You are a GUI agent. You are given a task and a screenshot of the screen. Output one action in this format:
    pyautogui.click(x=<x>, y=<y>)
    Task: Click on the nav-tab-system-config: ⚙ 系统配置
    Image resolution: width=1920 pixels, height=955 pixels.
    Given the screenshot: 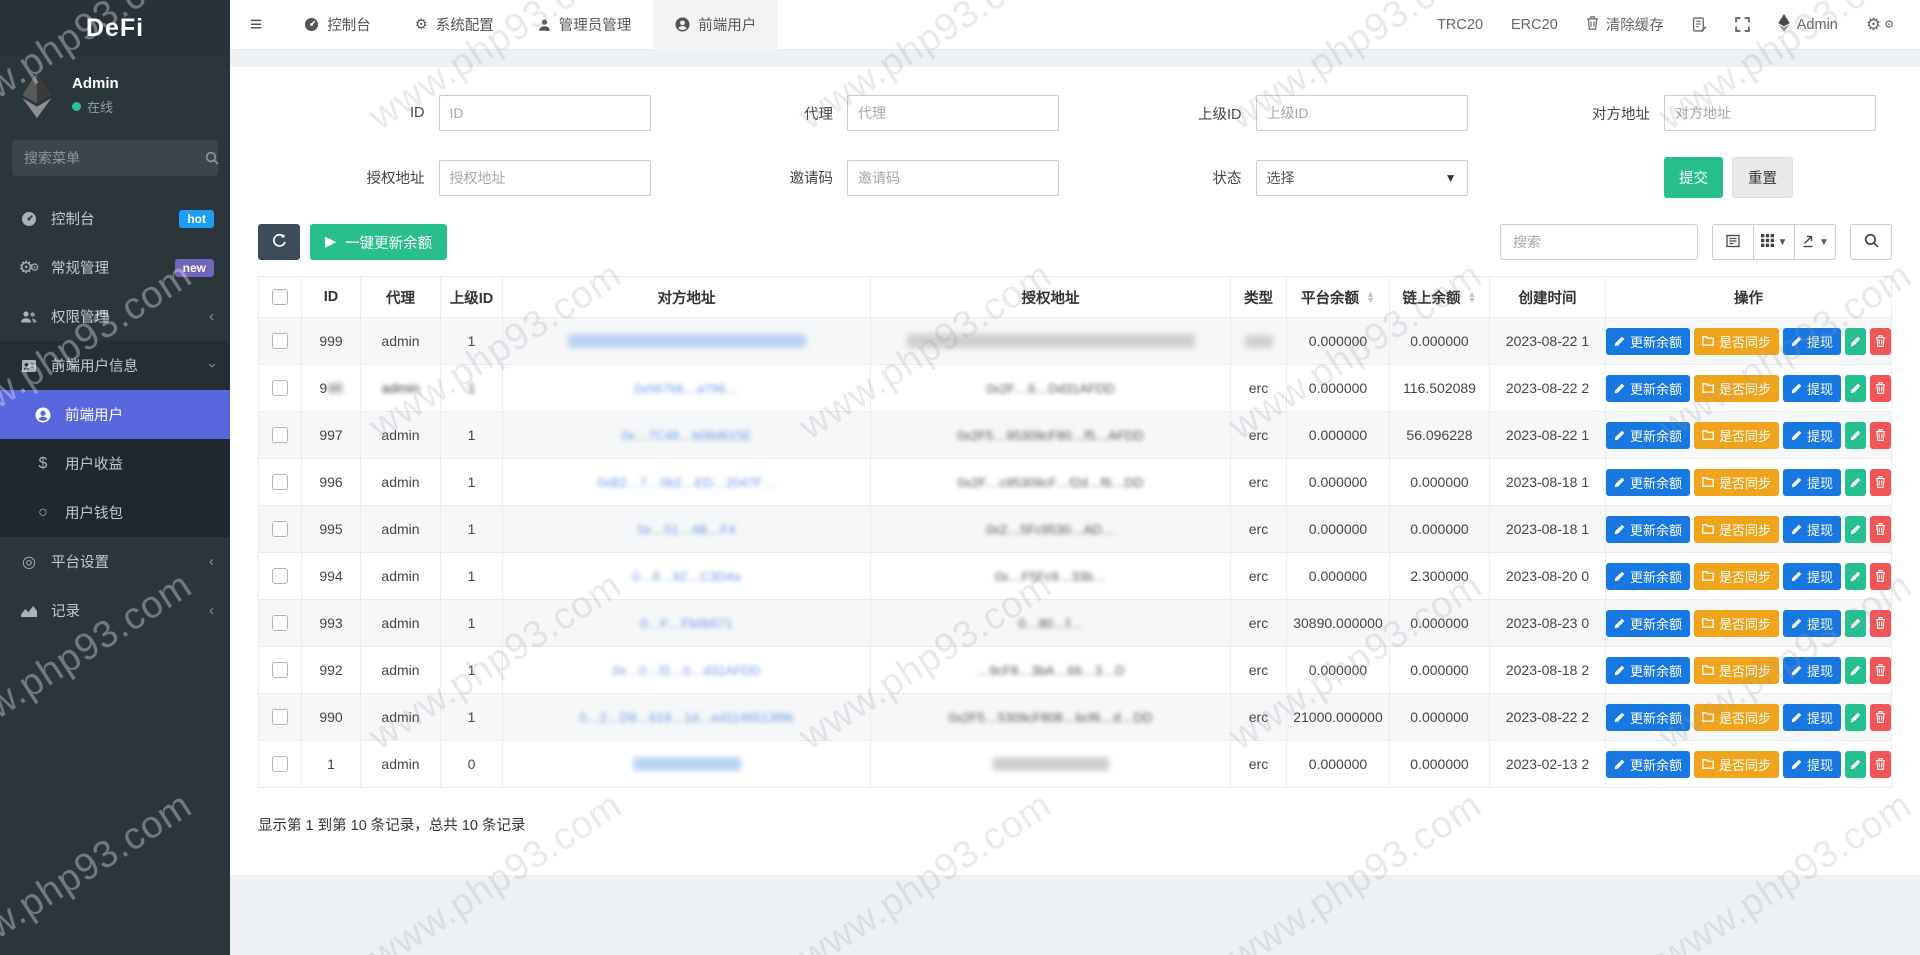 What is the action you would take?
    pyautogui.click(x=454, y=25)
    